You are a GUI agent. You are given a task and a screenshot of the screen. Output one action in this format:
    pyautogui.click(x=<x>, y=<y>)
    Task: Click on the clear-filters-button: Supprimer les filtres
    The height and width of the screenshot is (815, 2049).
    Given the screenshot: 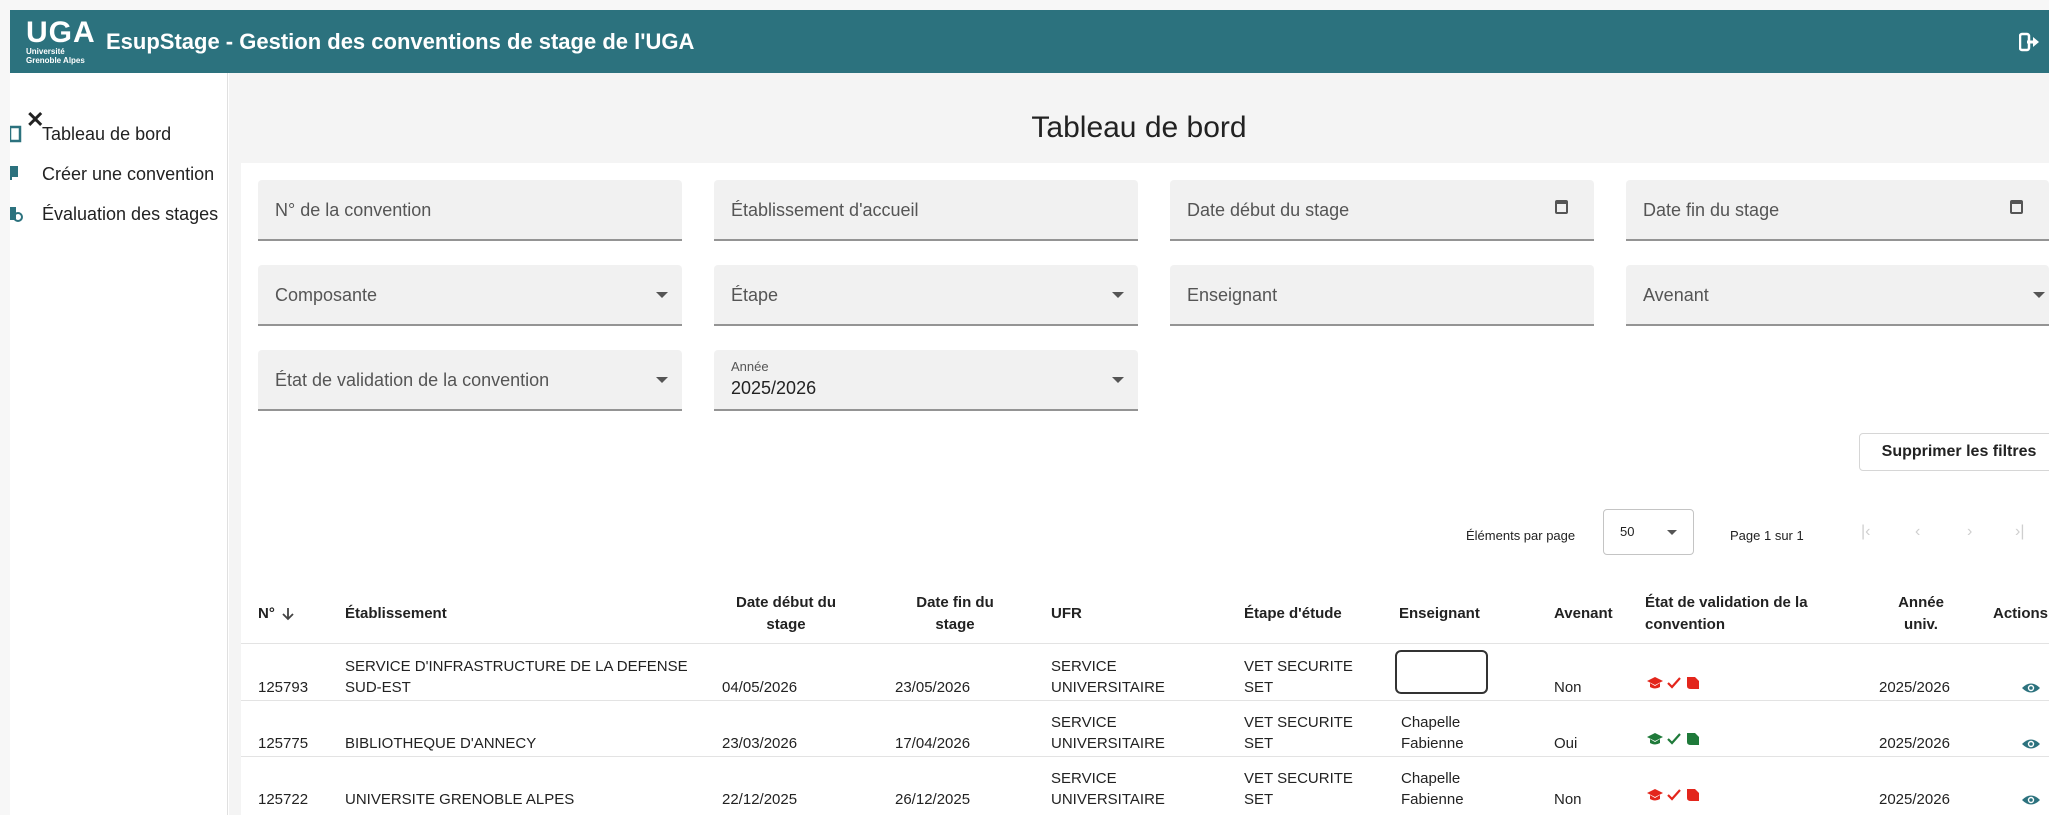 What is the action you would take?
    pyautogui.click(x=1954, y=452)
    